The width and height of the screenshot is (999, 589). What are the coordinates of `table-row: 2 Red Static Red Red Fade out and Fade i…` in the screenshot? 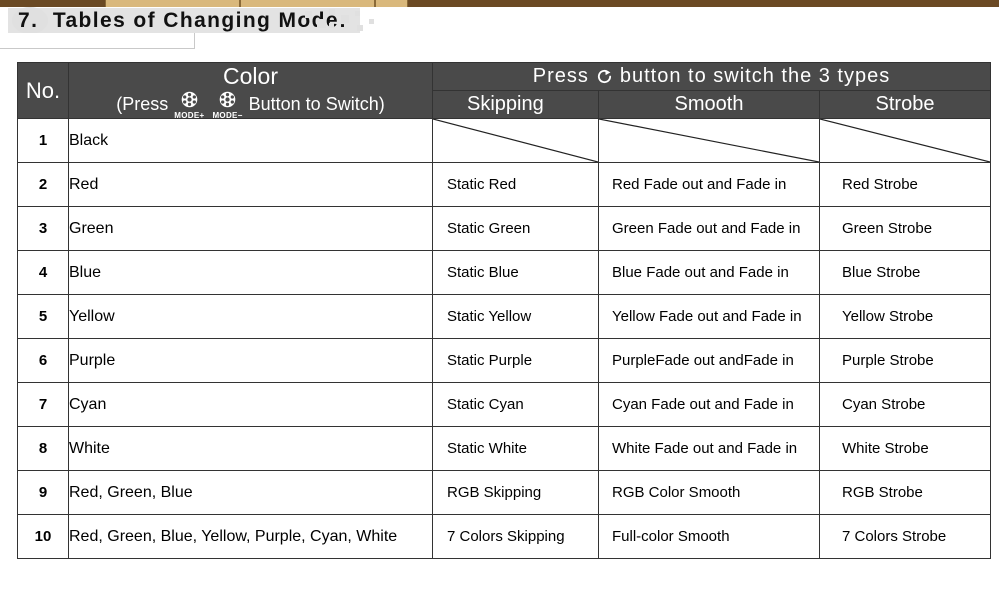 It's located at (504, 184).